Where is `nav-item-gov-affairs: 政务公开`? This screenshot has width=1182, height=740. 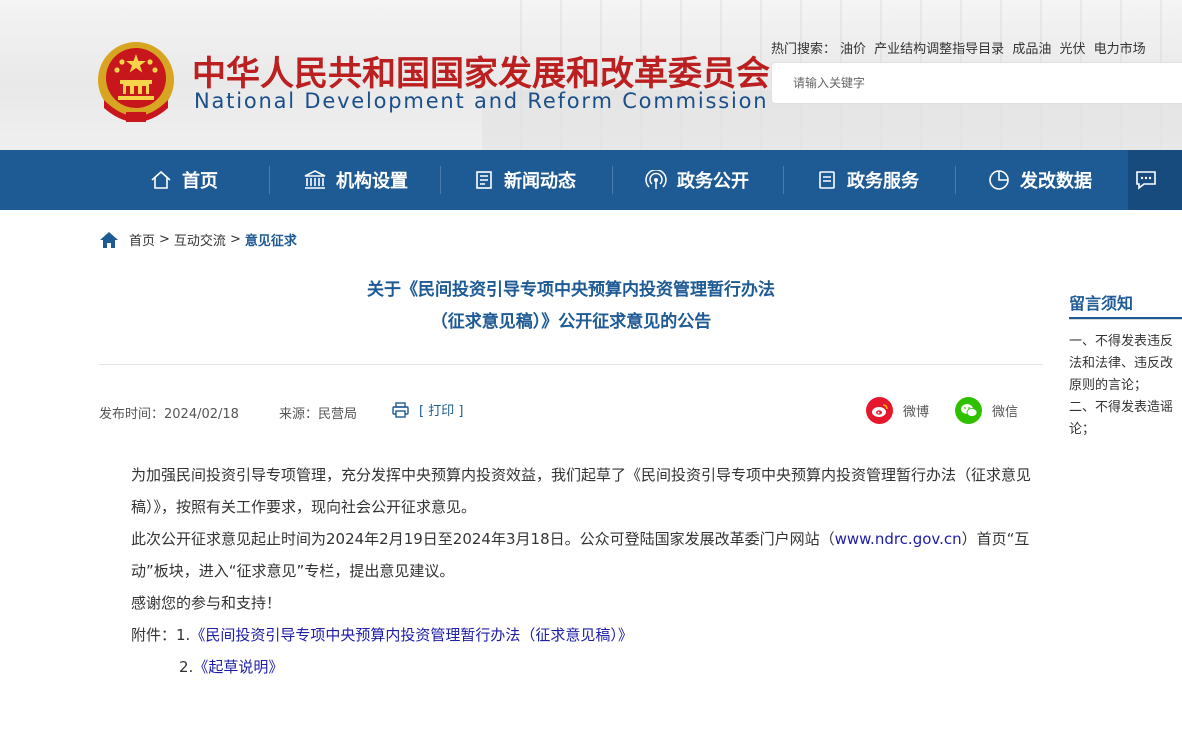 nav-item-gov-affairs: 政务公开 is located at coordinates (697, 180).